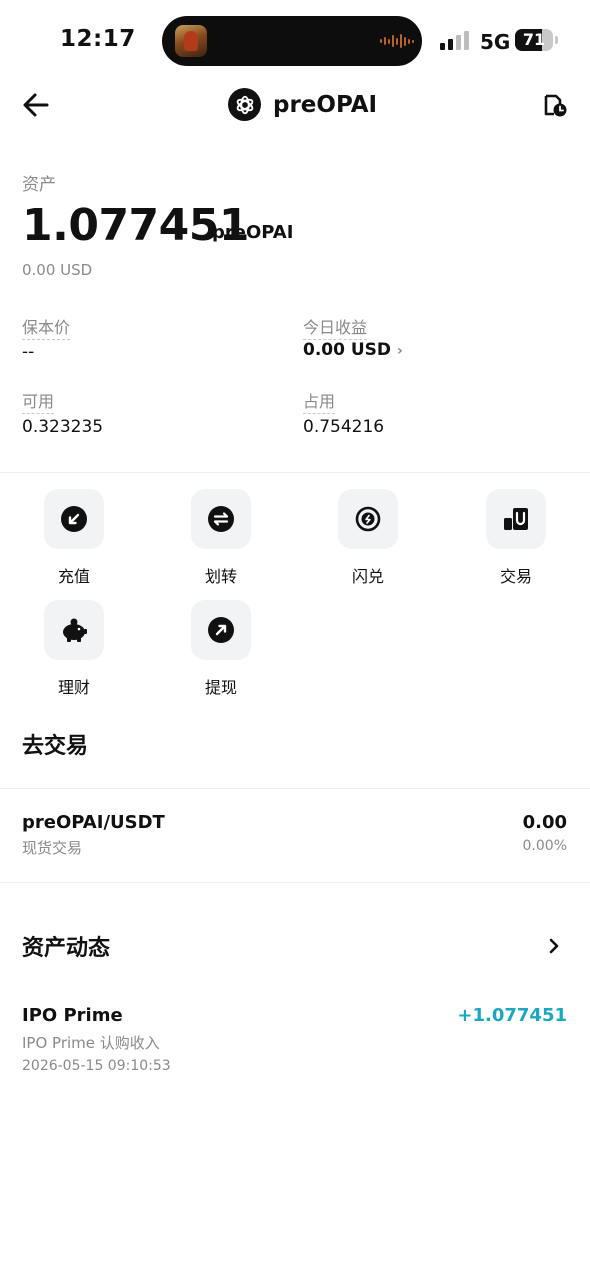  Describe the element at coordinates (220, 687) in the screenshot. I see `action-label: 提现` at that location.